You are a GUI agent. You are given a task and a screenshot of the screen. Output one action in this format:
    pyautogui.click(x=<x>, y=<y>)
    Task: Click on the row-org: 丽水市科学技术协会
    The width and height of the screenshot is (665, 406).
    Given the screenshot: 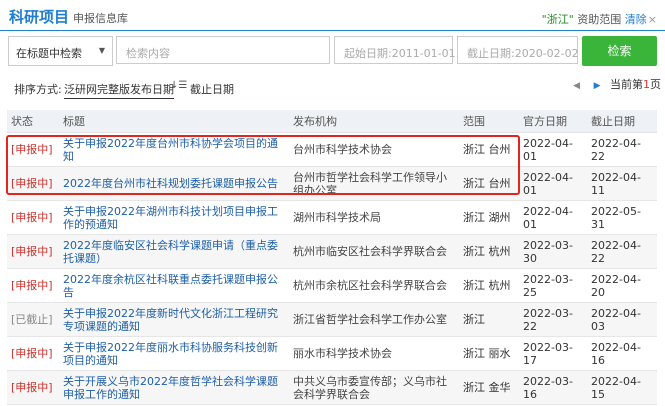 What is the action you would take?
    pyautogui.click(x=374, y=353)
    